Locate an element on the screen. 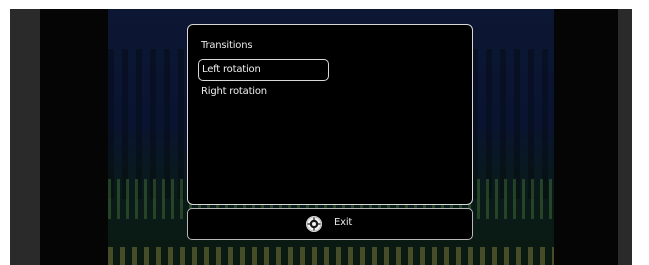  menu-option-label: Right rotation is located at coordinates (234, 91).